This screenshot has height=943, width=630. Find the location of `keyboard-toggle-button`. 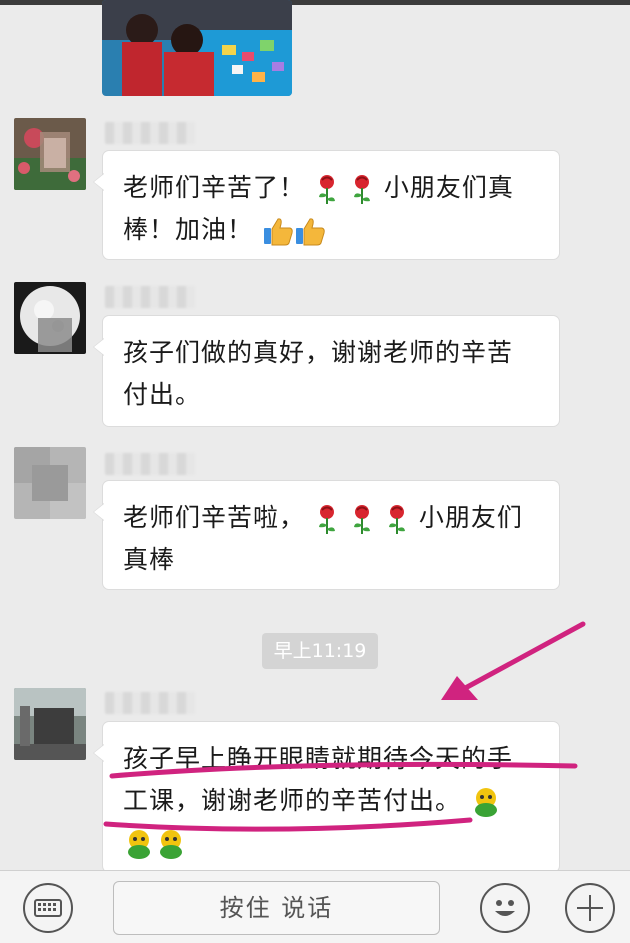

keyboard-toggle-button is located at coordinates (48, 908).